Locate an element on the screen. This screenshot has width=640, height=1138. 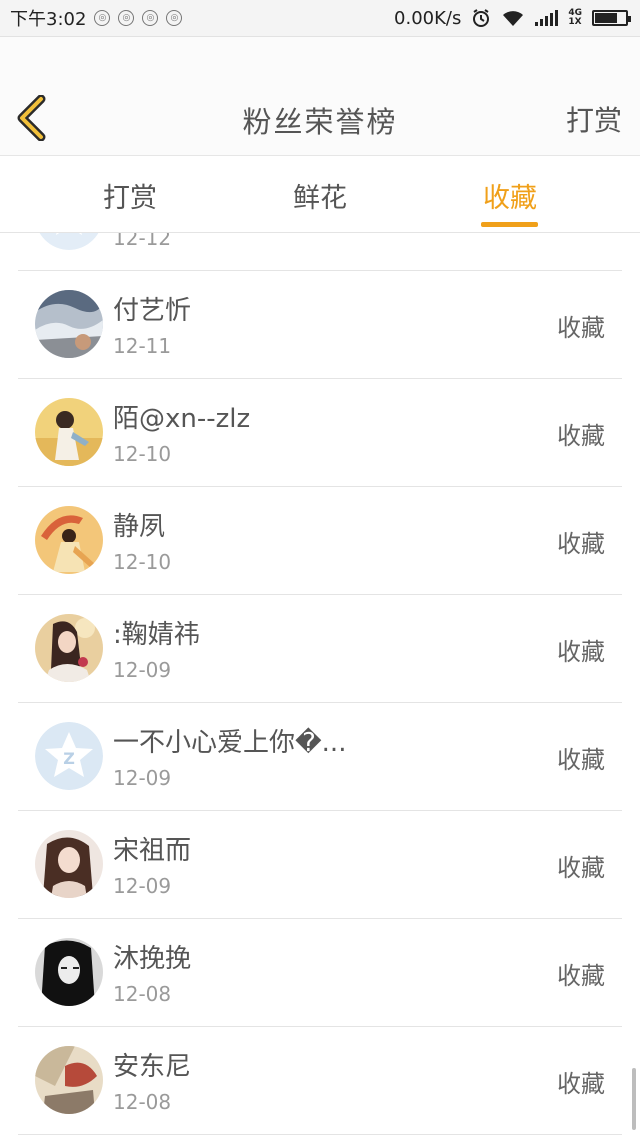
tab-reward: 打赏 is located at coordinates (130, 195).